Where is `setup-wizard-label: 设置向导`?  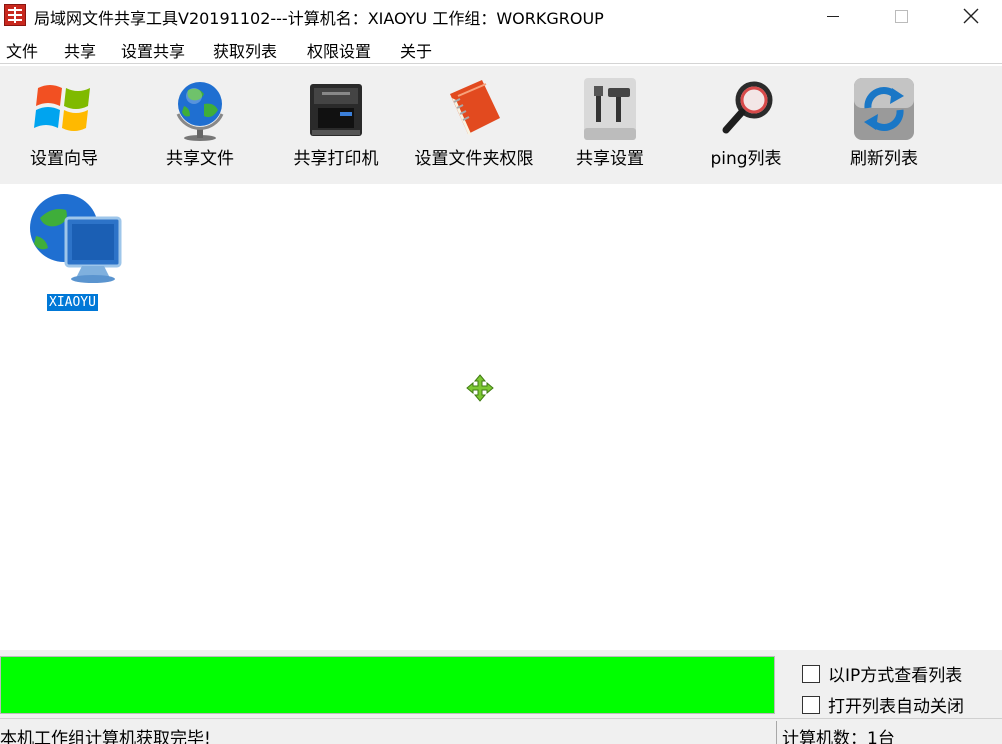 setup-wizard-label: 设置向导 is located at coordinates (64, 159).